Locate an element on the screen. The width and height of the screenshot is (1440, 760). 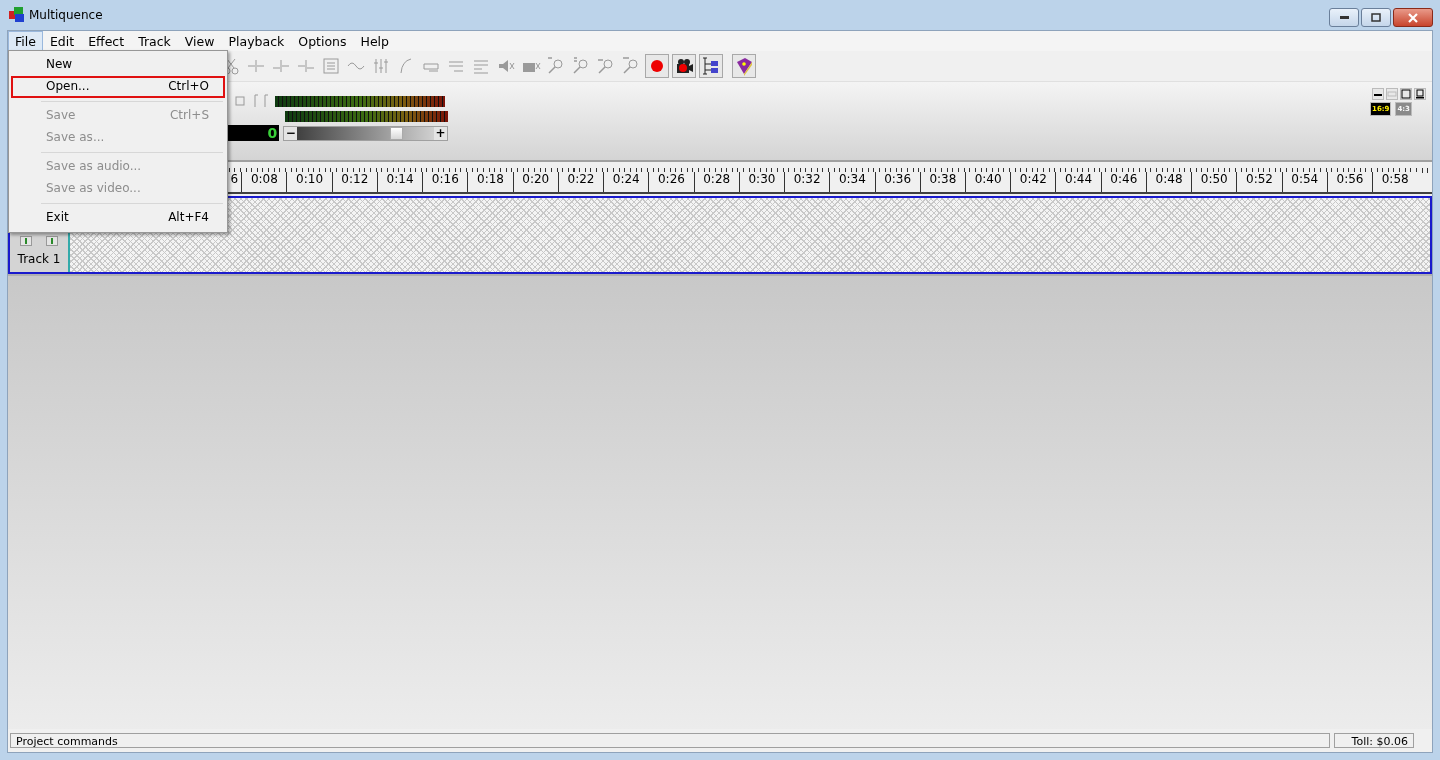
record-button is located at coordinates (657, 66).